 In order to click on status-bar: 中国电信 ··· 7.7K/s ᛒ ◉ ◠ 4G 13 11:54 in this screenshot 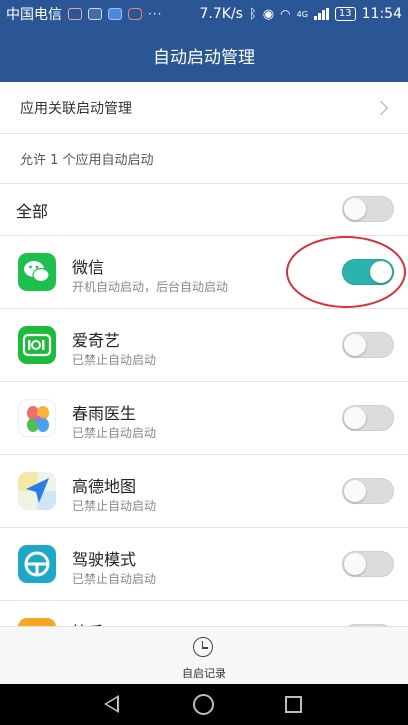, I will do `click(204, 14)`.